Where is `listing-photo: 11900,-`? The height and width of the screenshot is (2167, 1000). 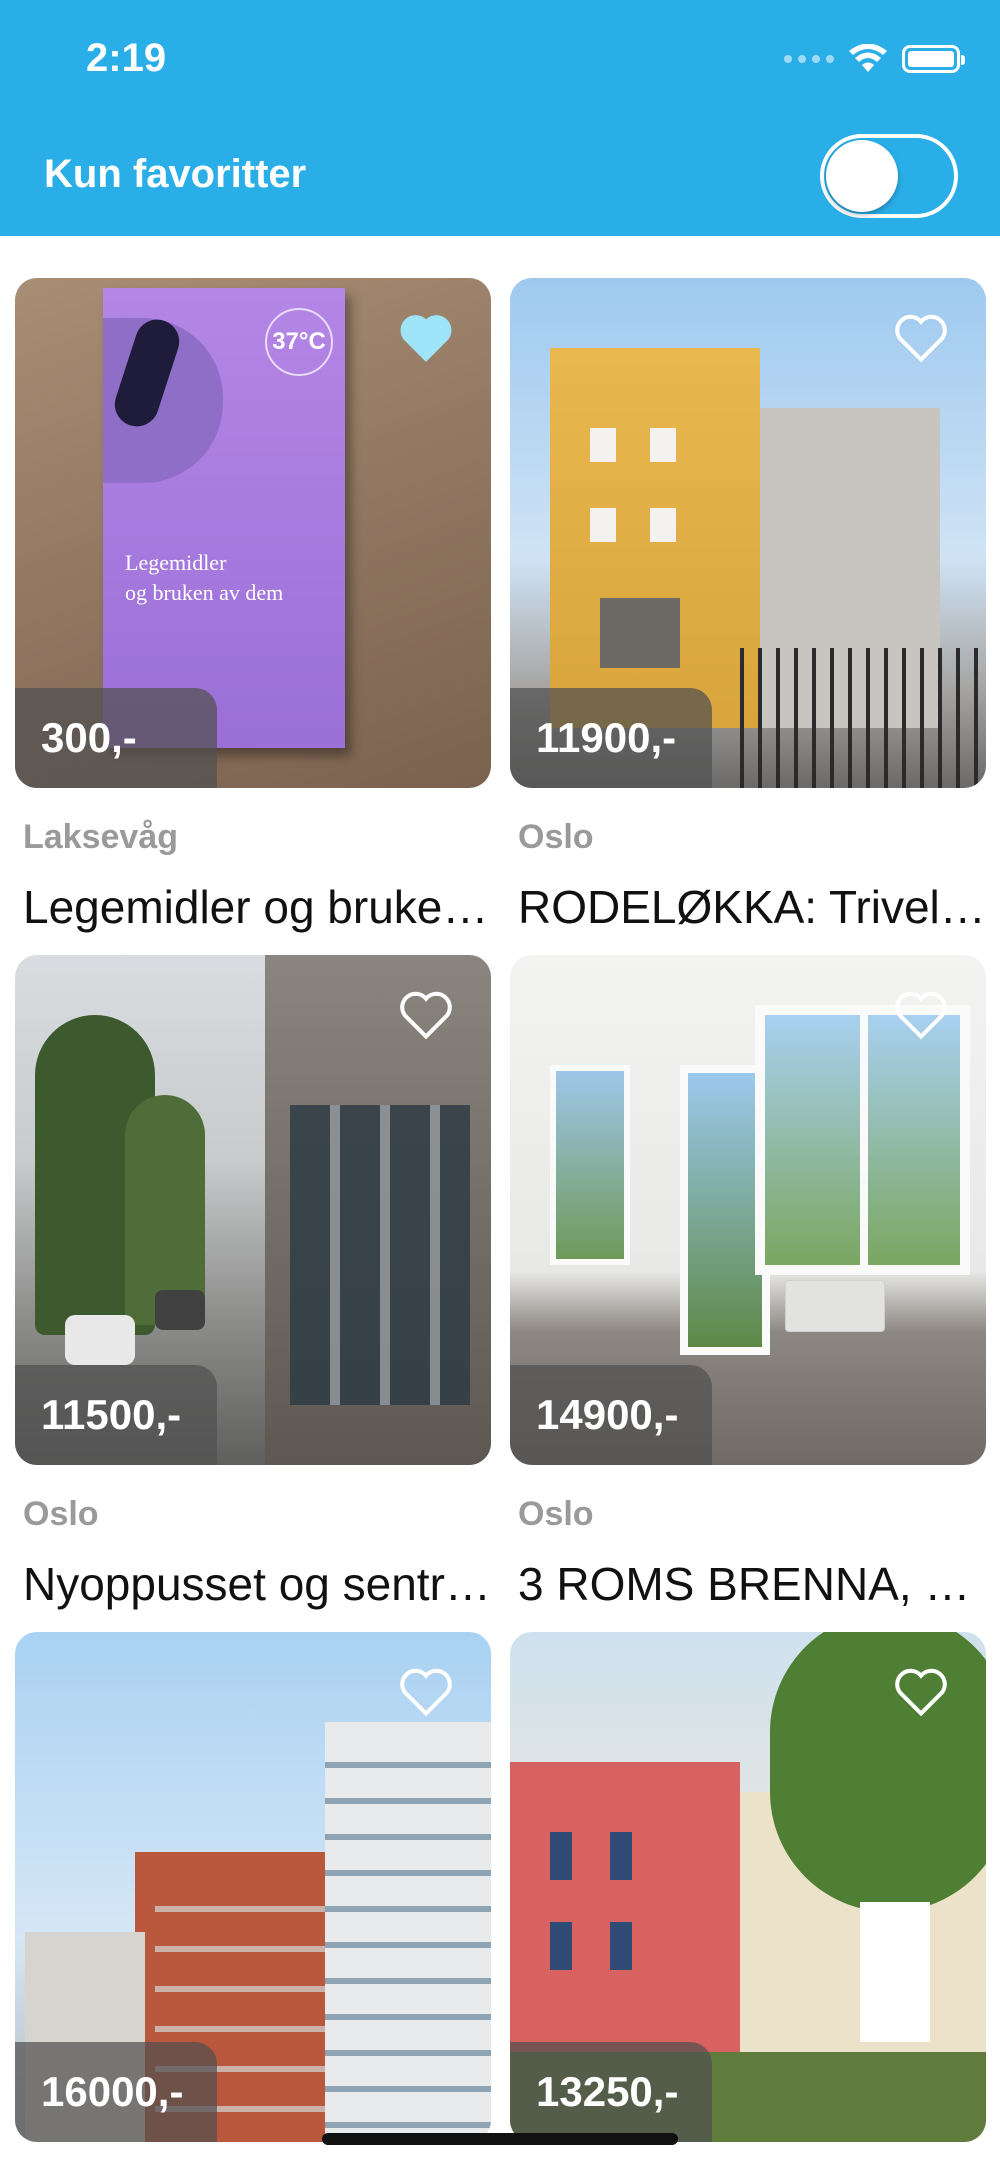
listing-photo: 11900,- is located at coordinates (748, 533).